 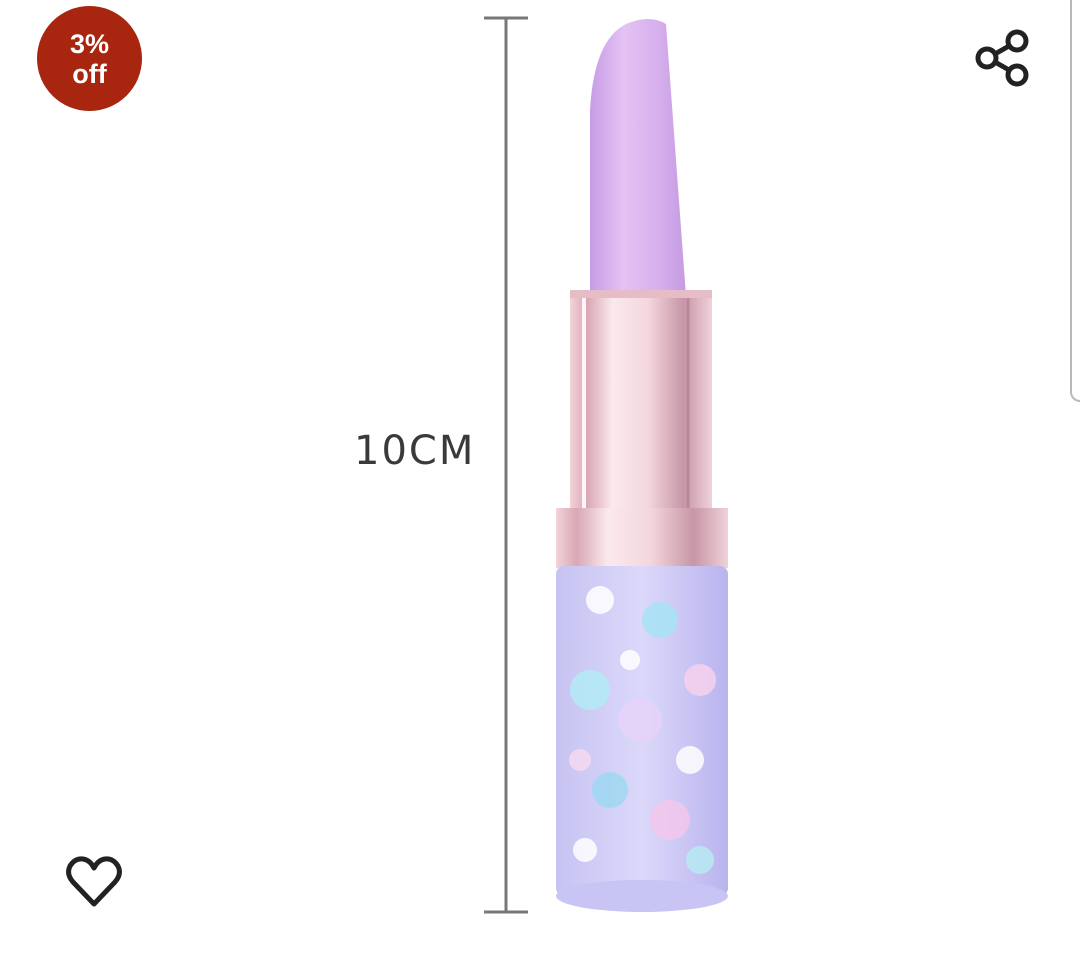 What do you see at coordinates (641, 400) in the screenshot?
I see `lipstick-upper-sleeve` at bounding box center [641, 400].